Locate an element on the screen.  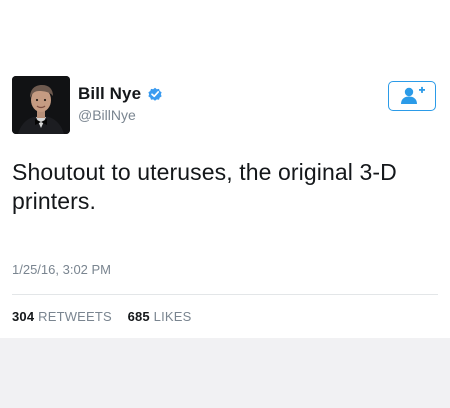
follow-button is located at coordinates (412, 96).